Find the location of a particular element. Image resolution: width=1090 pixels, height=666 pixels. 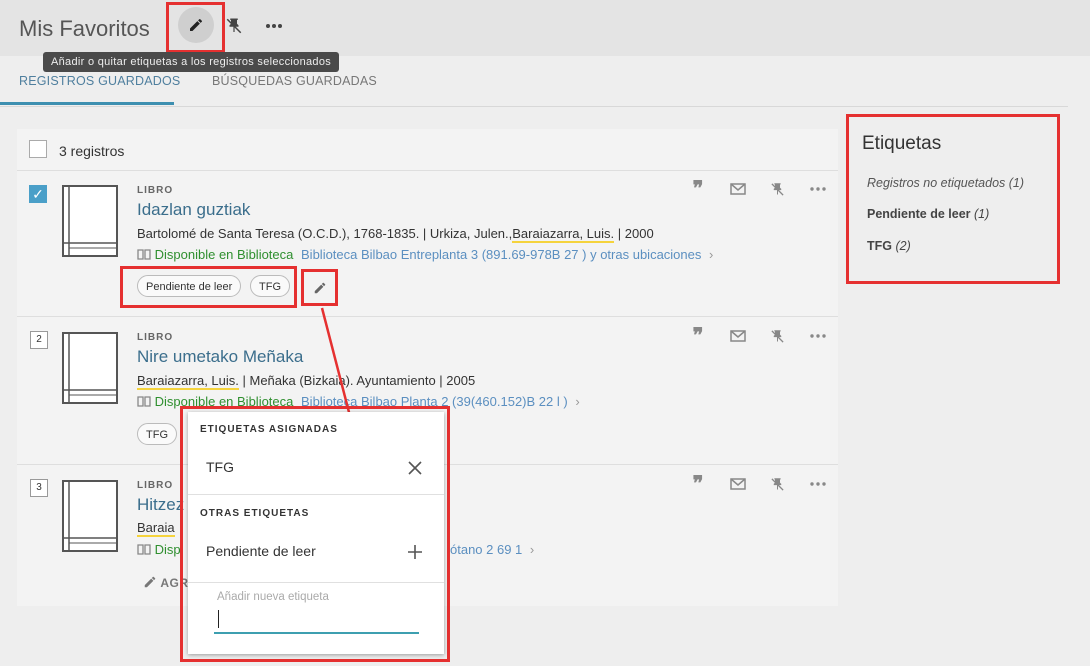

assigned-tag-label: TFG is located at coordinates (220, 467).